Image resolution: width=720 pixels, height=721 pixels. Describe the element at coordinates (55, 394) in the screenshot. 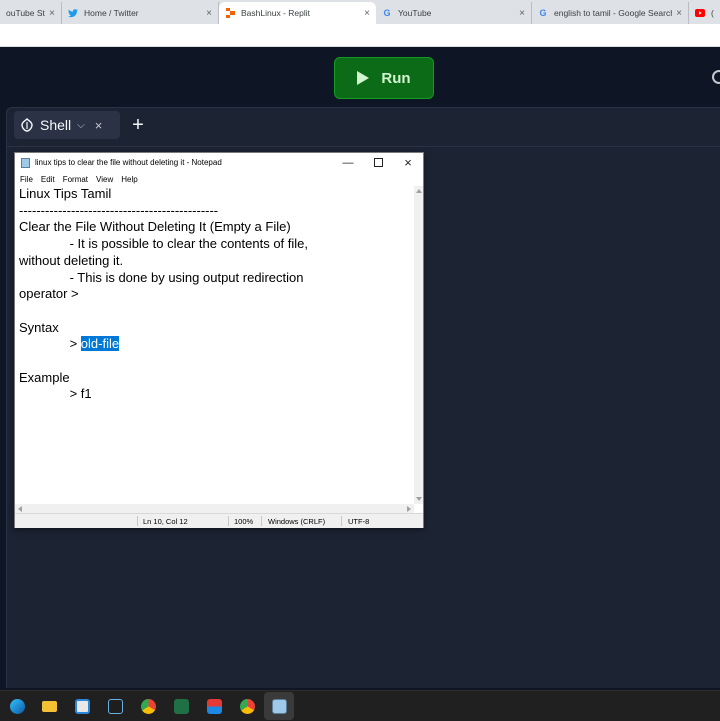

I see `text-line: > f1` at that location.